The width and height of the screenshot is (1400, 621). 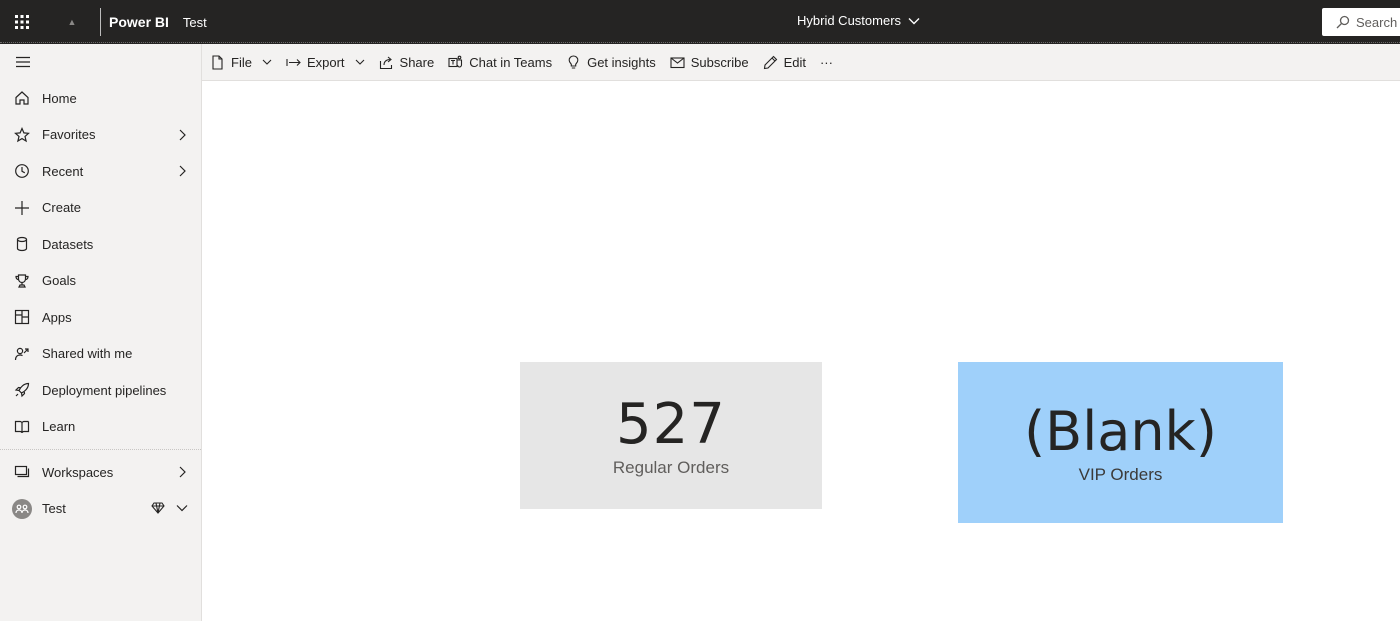 I want to click on search-box: Search, so click(x=1361, y=22).